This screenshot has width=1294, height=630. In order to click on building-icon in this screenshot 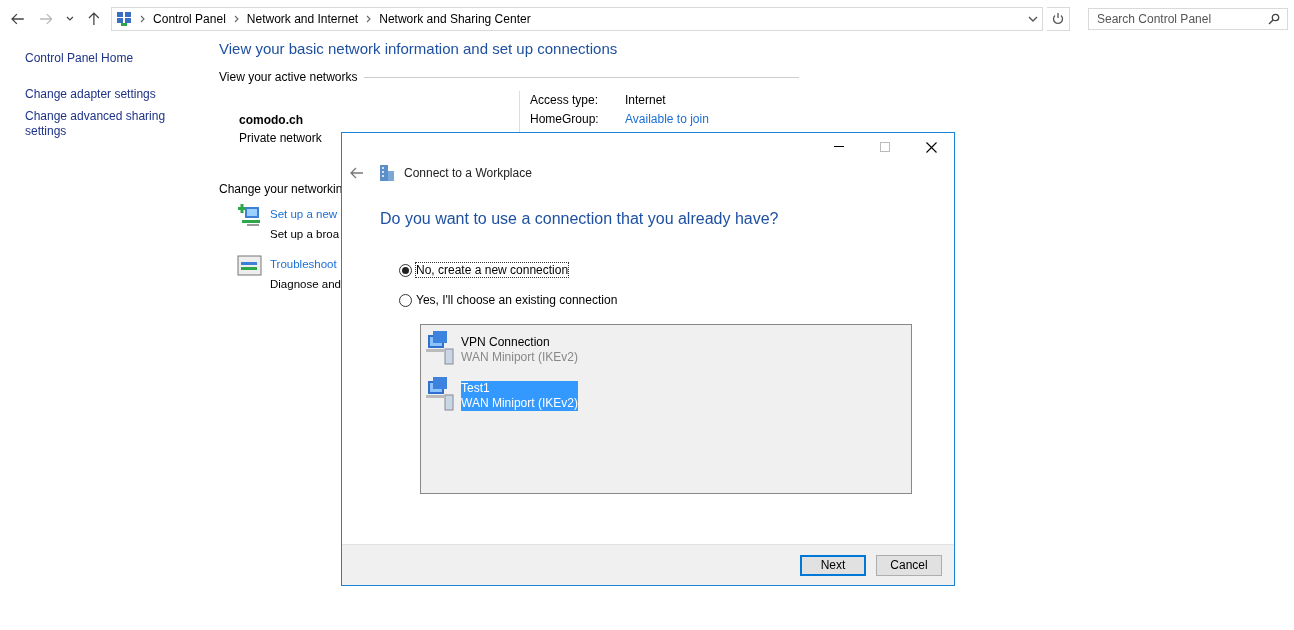, I will do `click(387, 173)`.